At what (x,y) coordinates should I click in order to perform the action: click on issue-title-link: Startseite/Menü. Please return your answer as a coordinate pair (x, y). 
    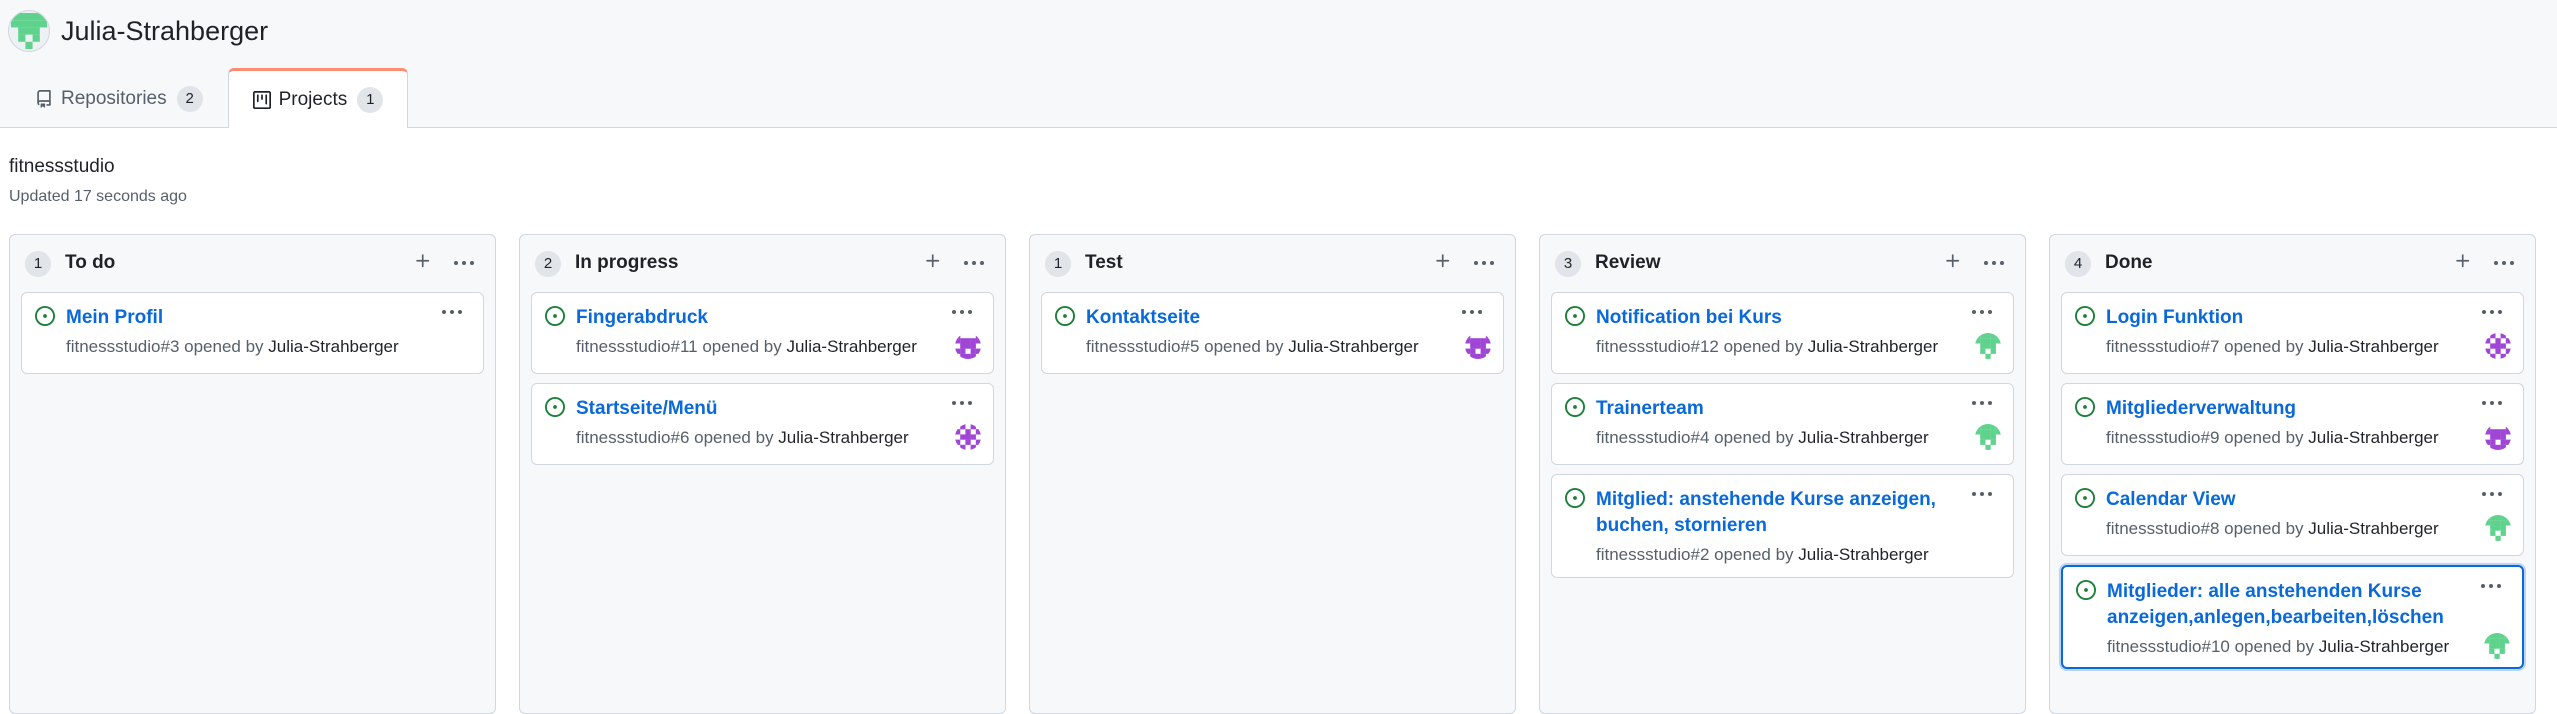
    Looking at the image, I should click on (756, 409).